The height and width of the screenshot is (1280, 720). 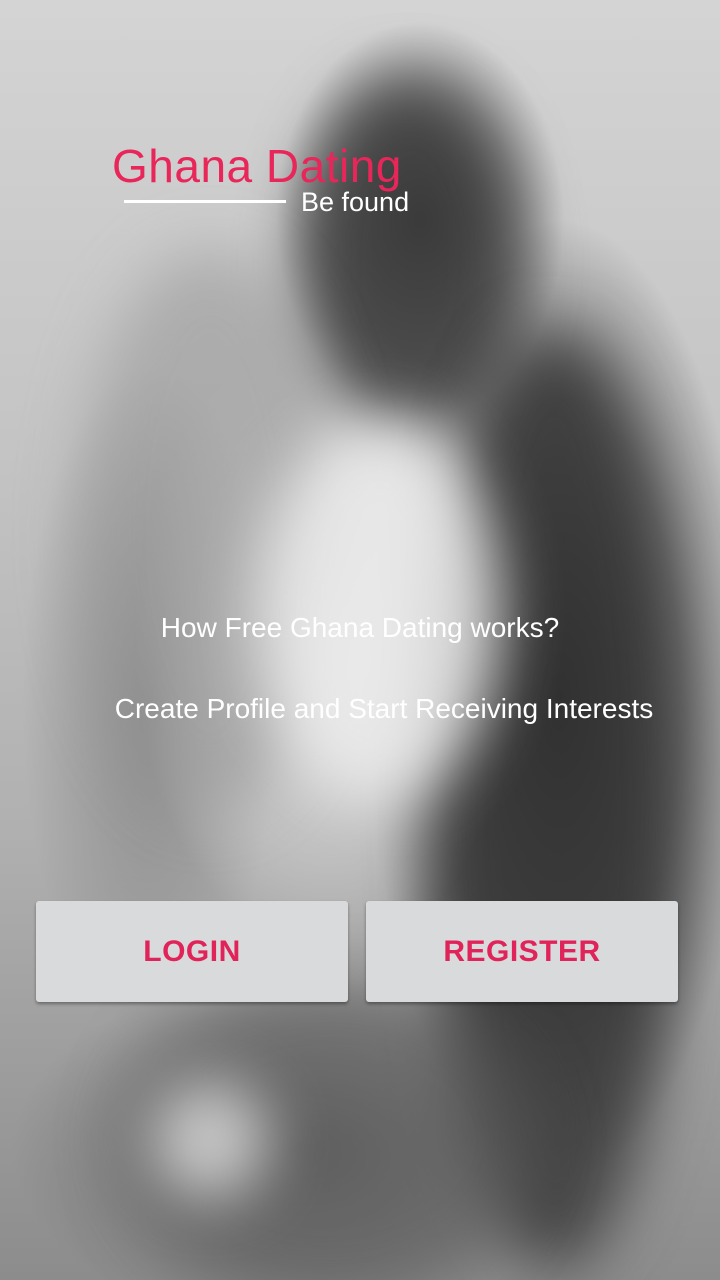 I want to click on login-button: LOGIN, so click(x=192, y=951).